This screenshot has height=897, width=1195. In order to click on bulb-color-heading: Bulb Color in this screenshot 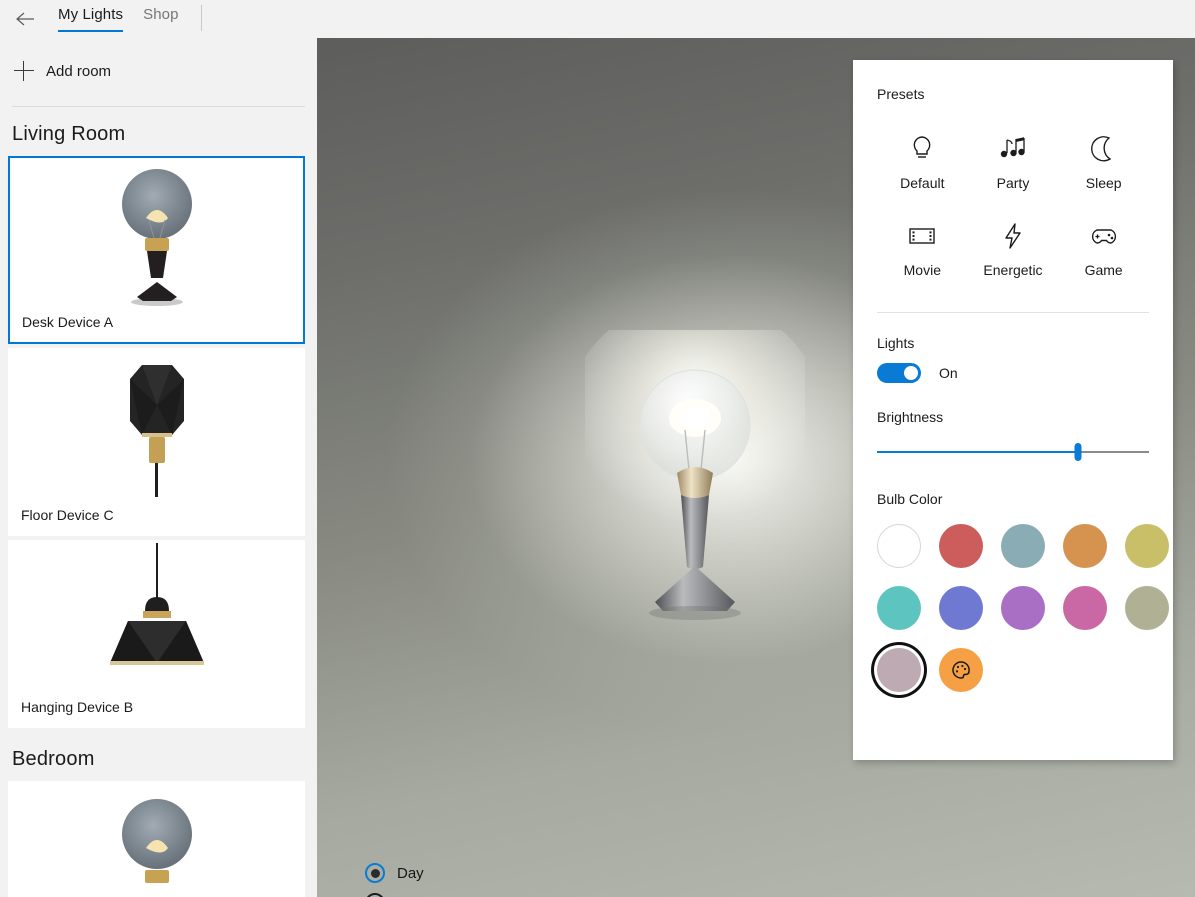, I will do `click(910, 499)`.